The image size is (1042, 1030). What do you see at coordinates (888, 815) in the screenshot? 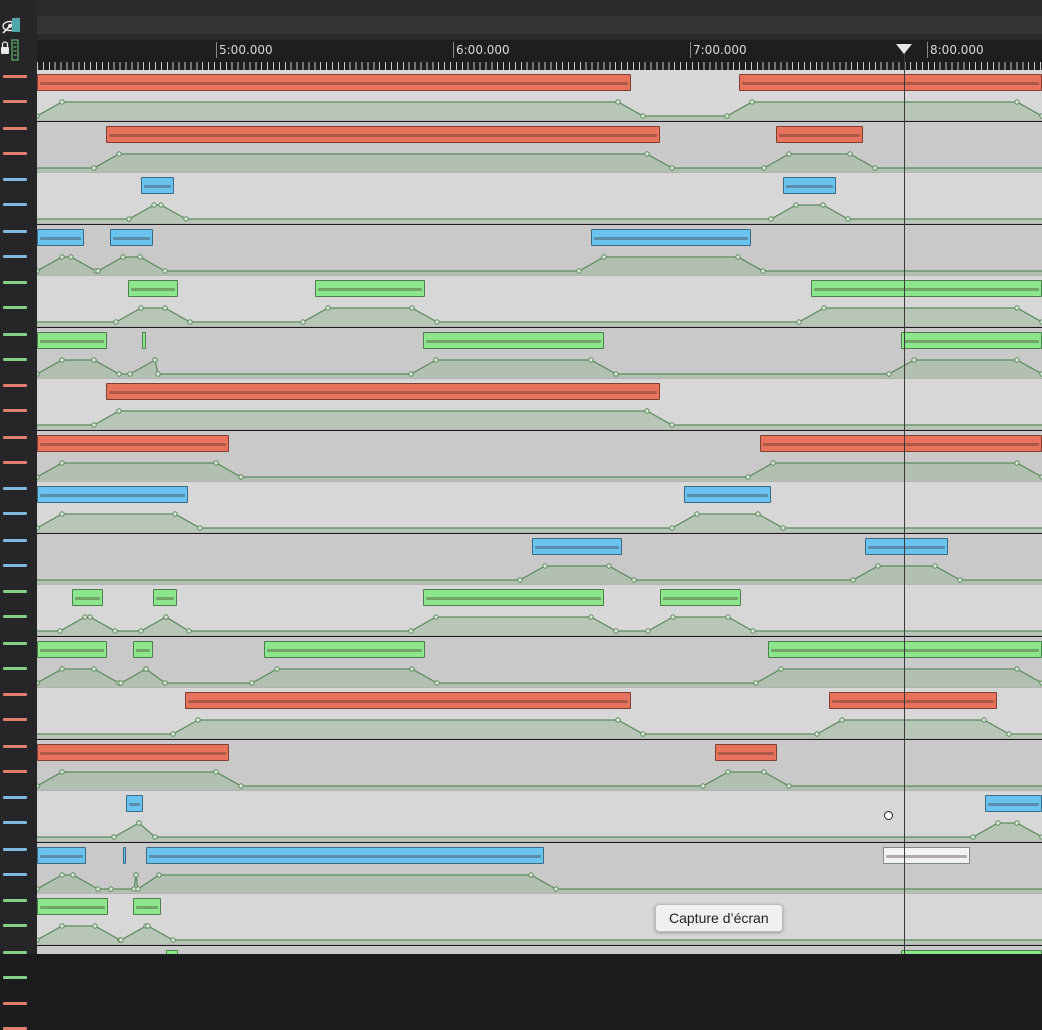
I see `envelope-point-handle` at bounding box center [888, 815].